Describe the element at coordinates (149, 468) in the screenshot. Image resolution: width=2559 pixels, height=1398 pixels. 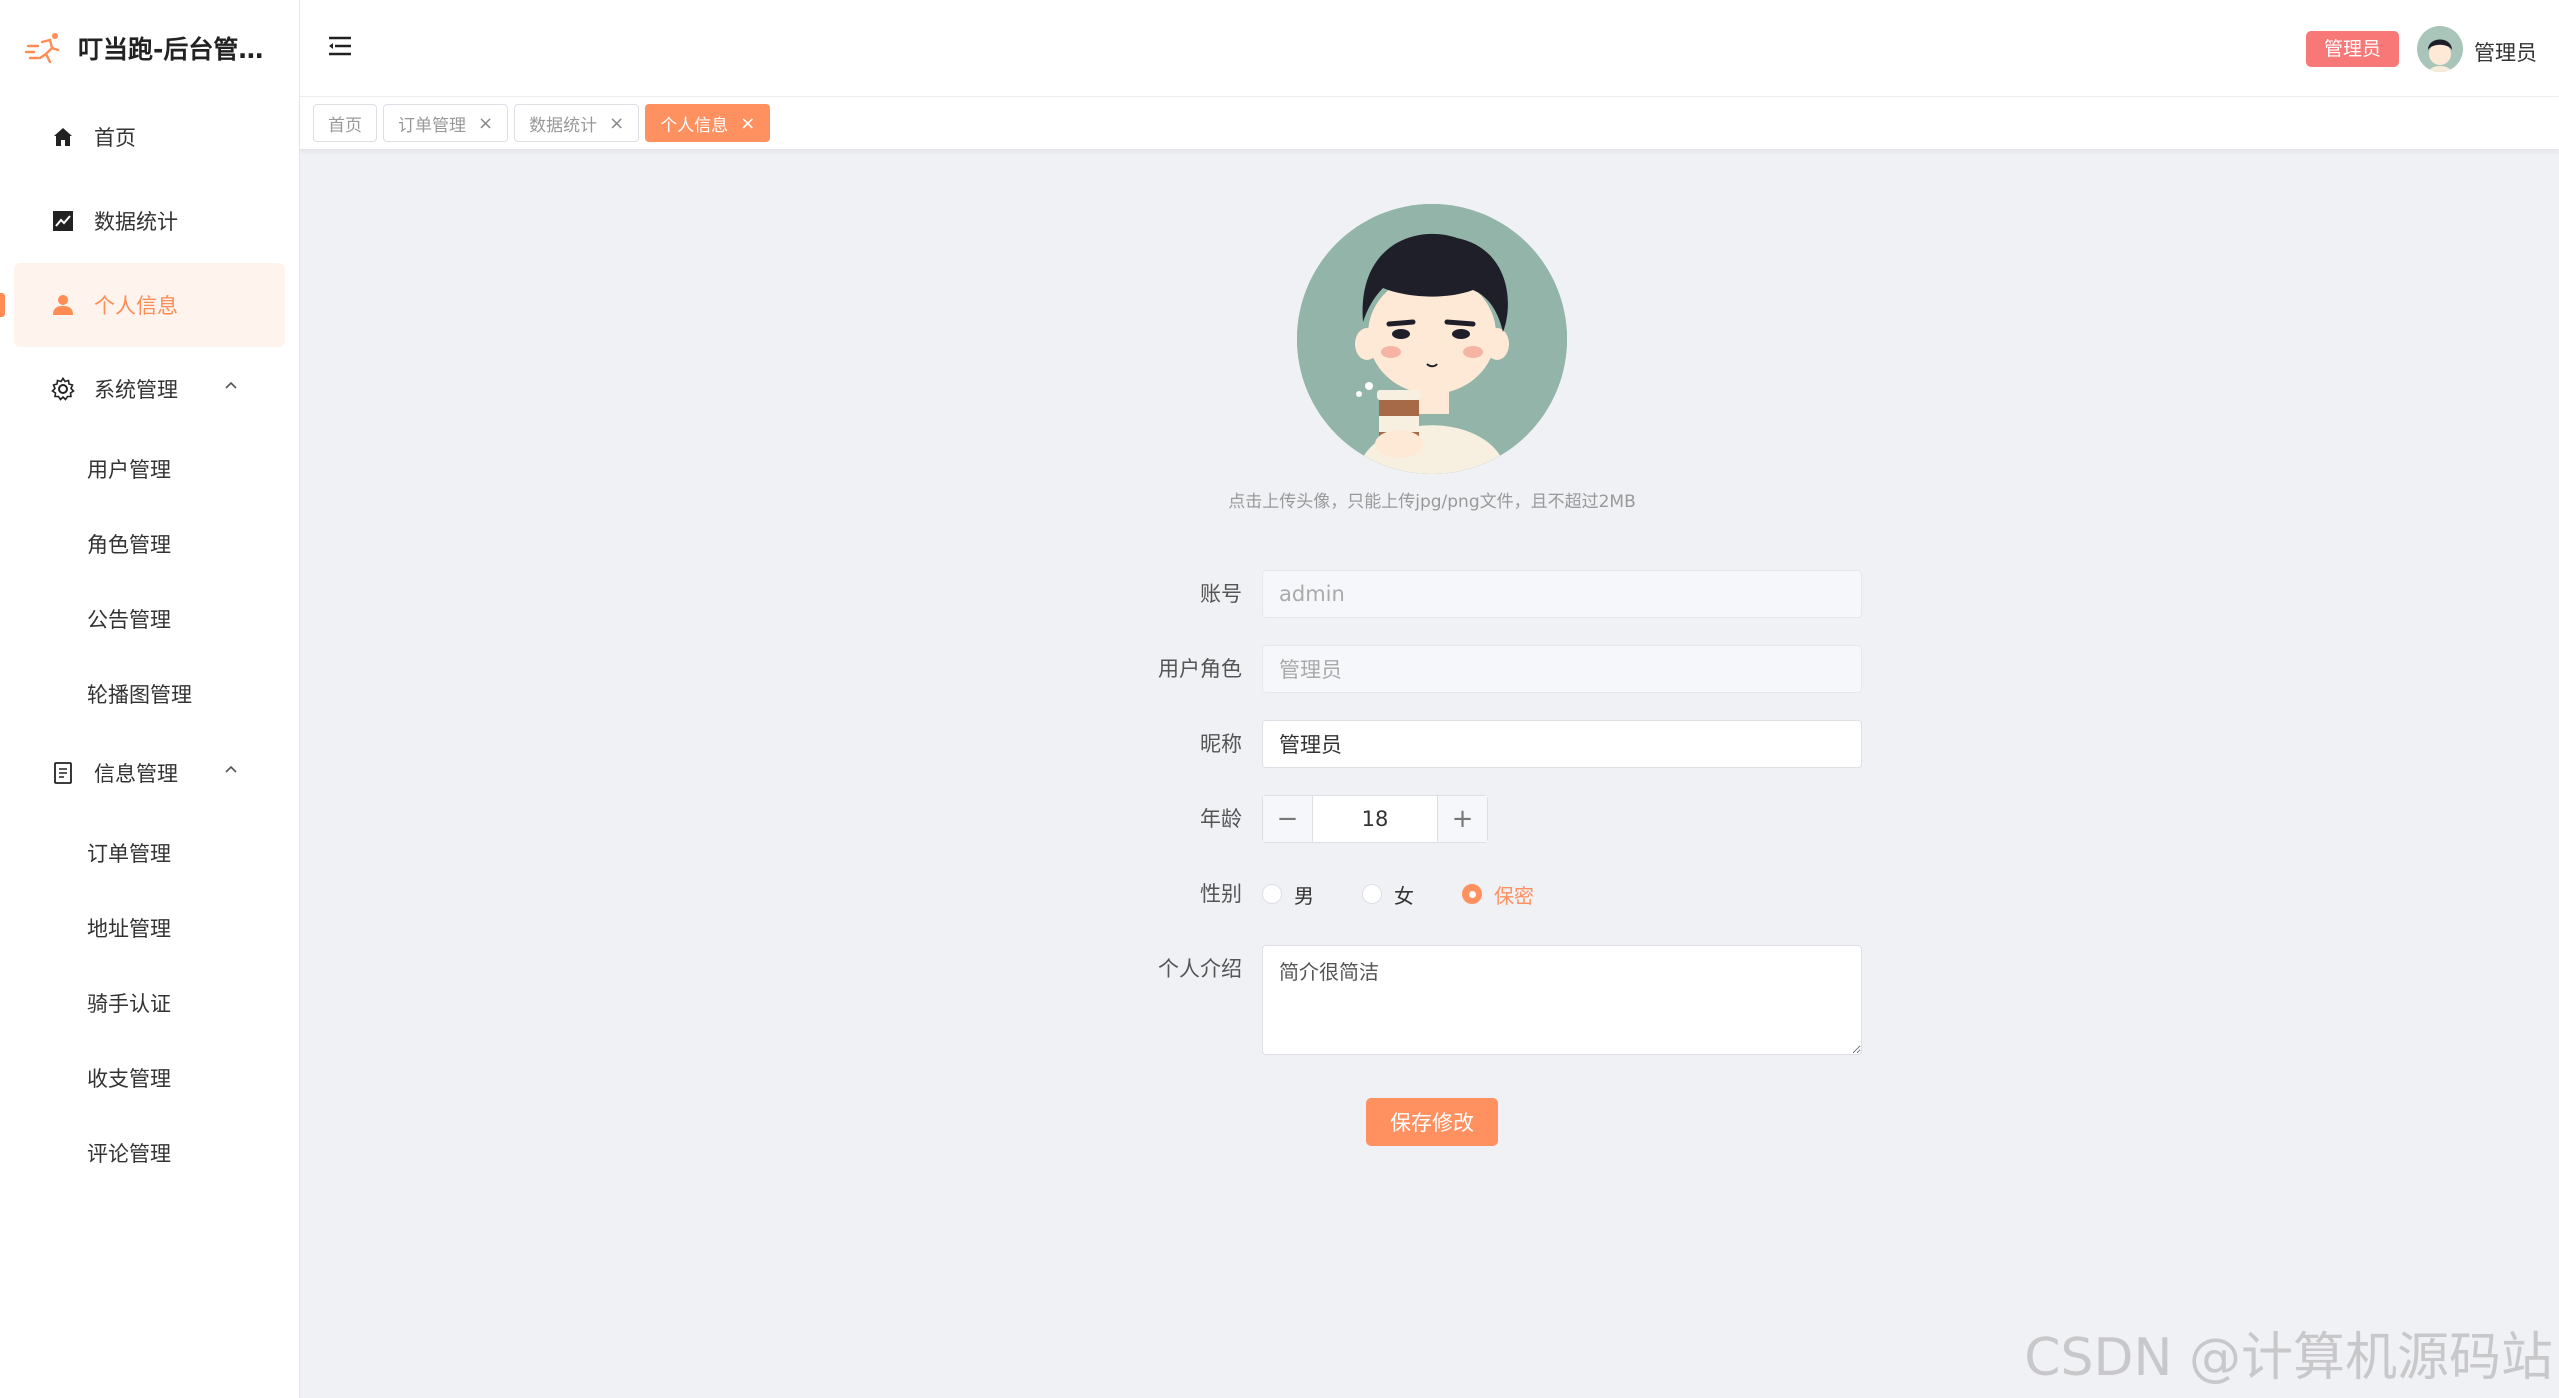
I see `sidebar-subitem-users: 用户管理` at that location.